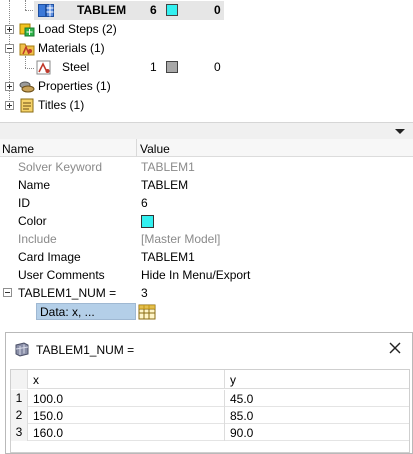  I want to click on cell-y: 90.0, so click(241, 433).